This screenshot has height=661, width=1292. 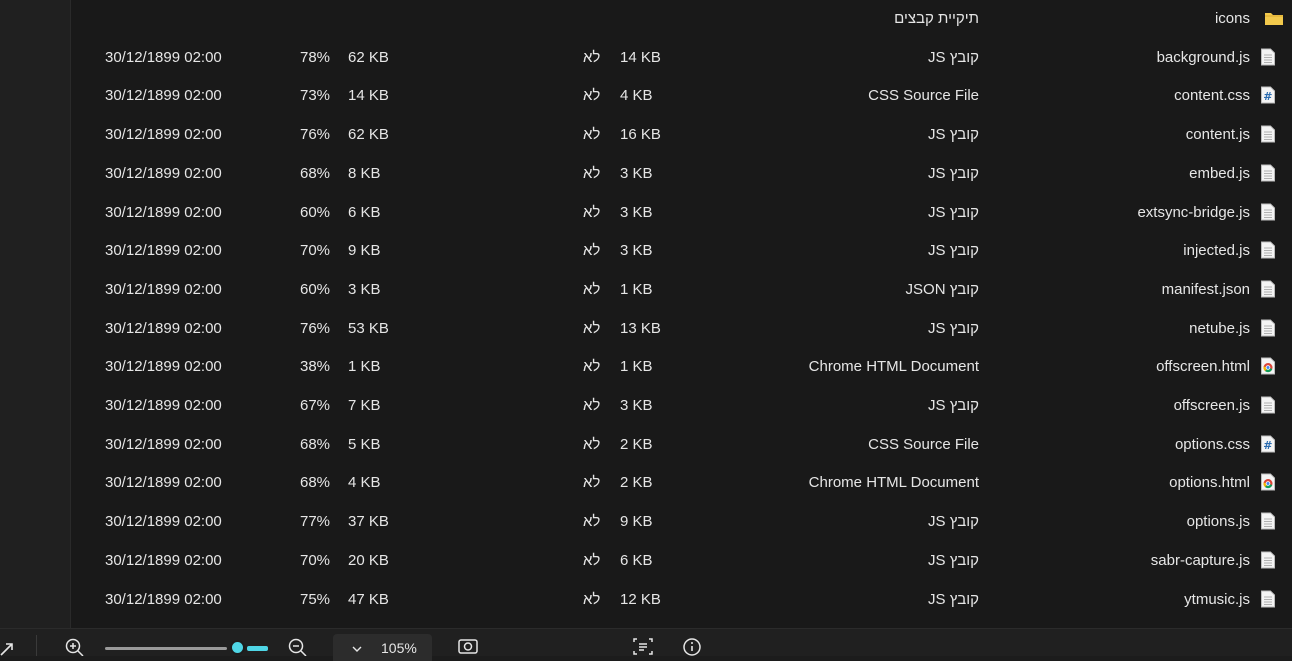 I want to click on file-name: content.js, so click(x=1217, y=135).